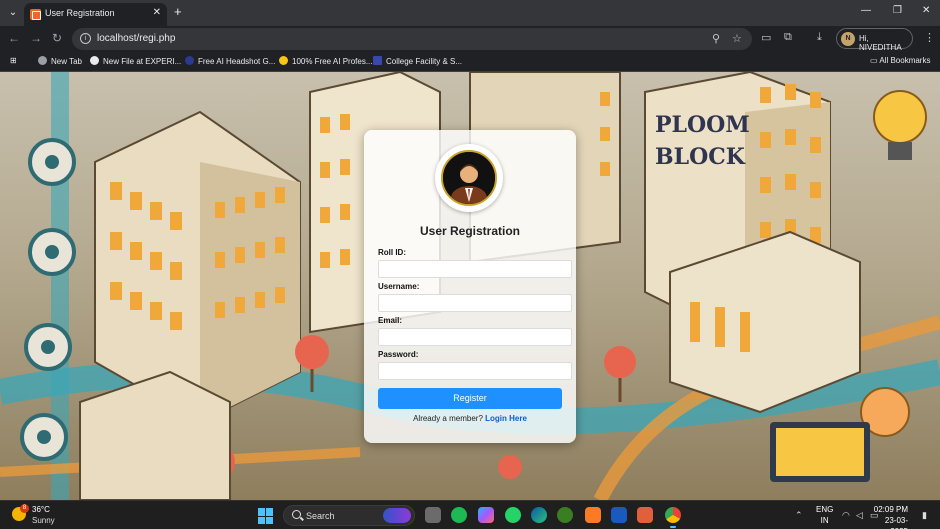 The height and width of the screenshot is (529, 940). What do you see at coordinates (470, 231) in the screenshot?
I see `form-title: User Registration` at bounding box center [470, 231].